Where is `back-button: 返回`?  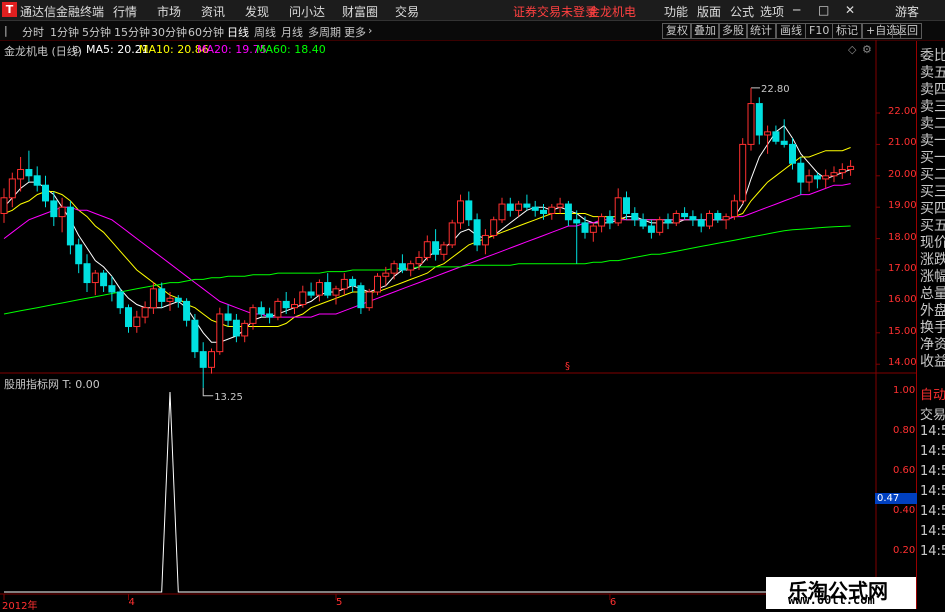
back-button: 返回 is located at coordinates (907, 31).